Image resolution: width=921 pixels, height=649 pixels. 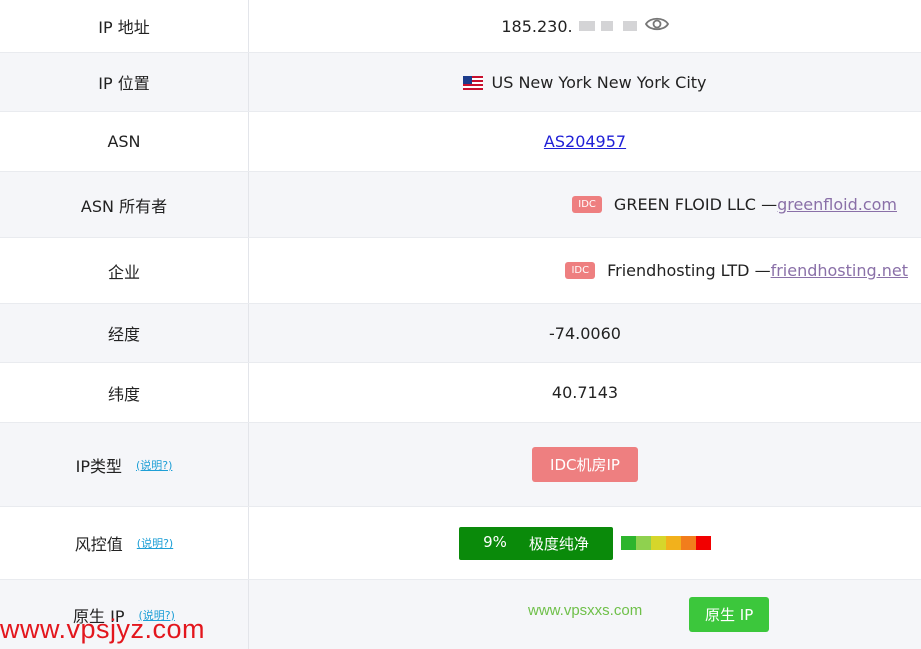 I want to click on value-asn-owner: IDC GREEN FLOID LLC — greenfloid.com, so click(x=585, y=204).